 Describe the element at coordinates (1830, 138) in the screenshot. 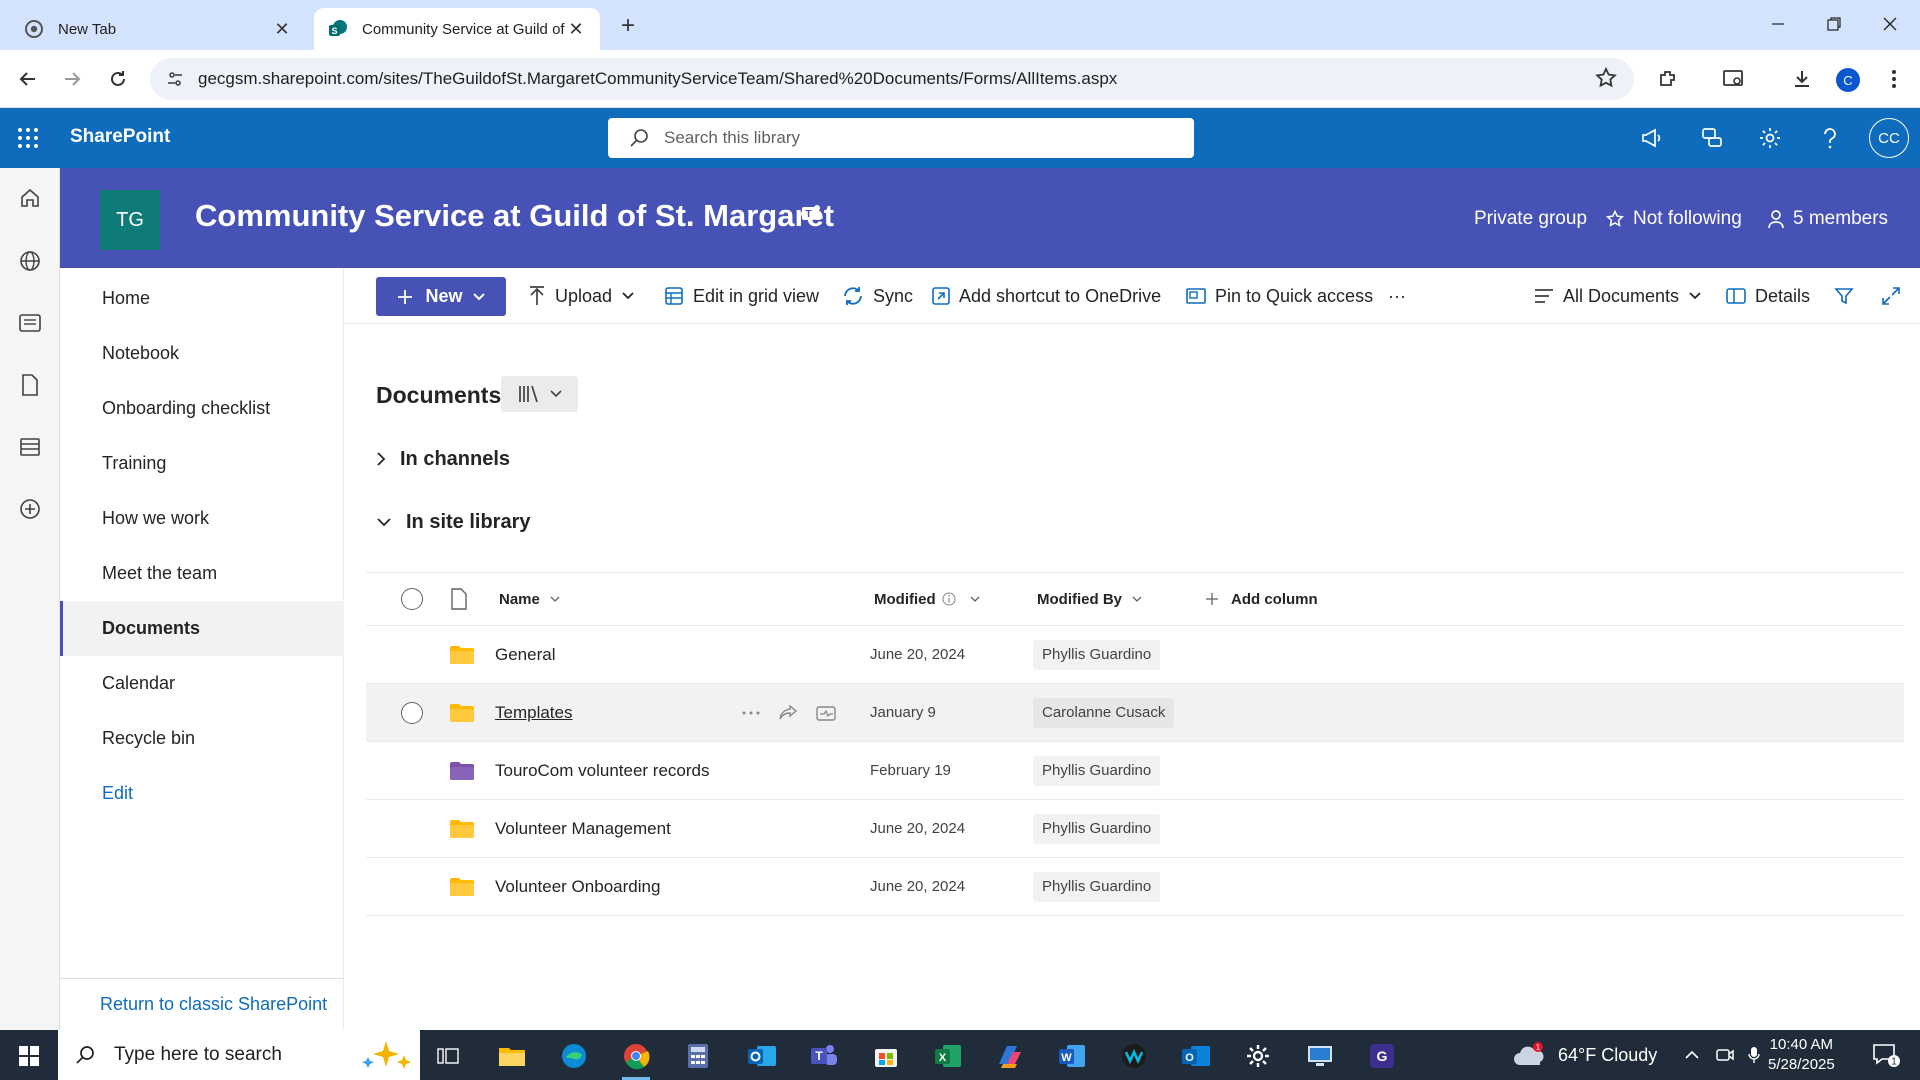

I see `help-icon` at that location.